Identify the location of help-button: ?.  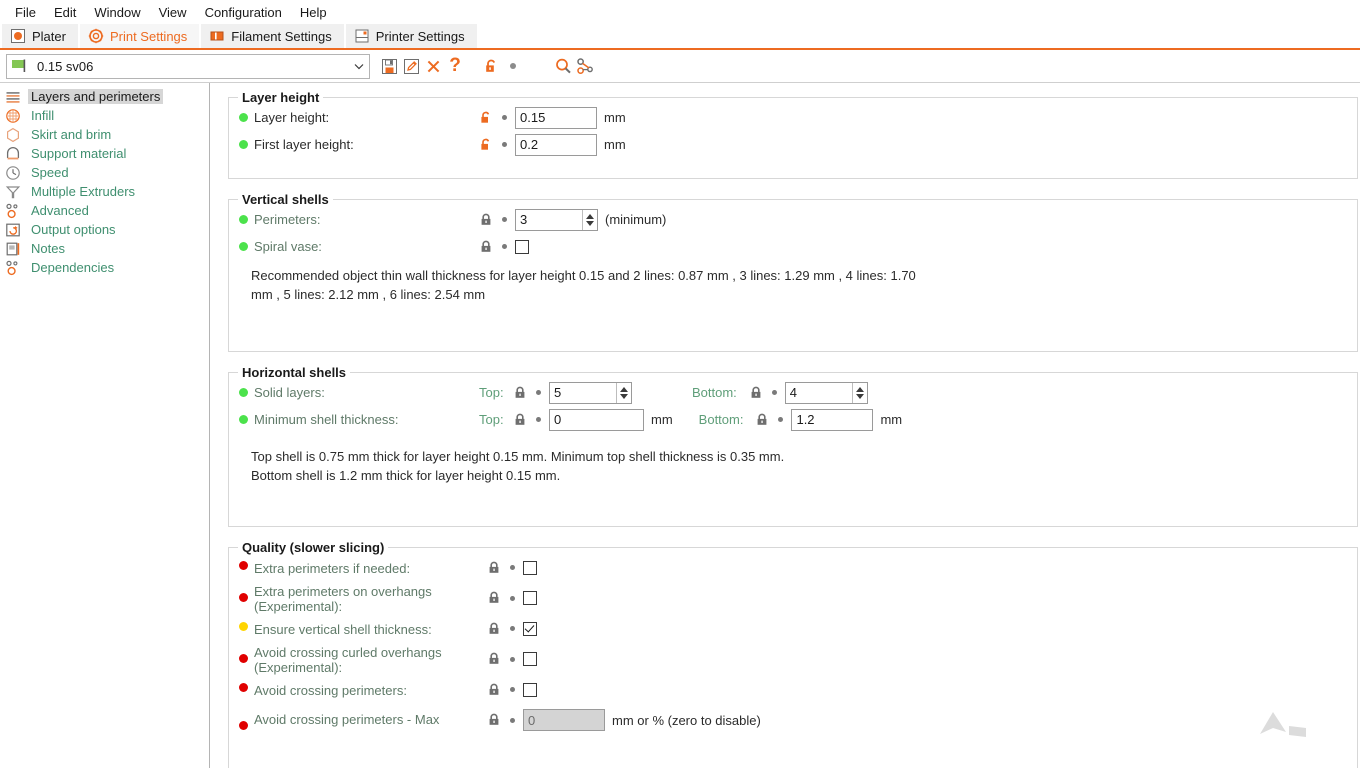
(455, 66).